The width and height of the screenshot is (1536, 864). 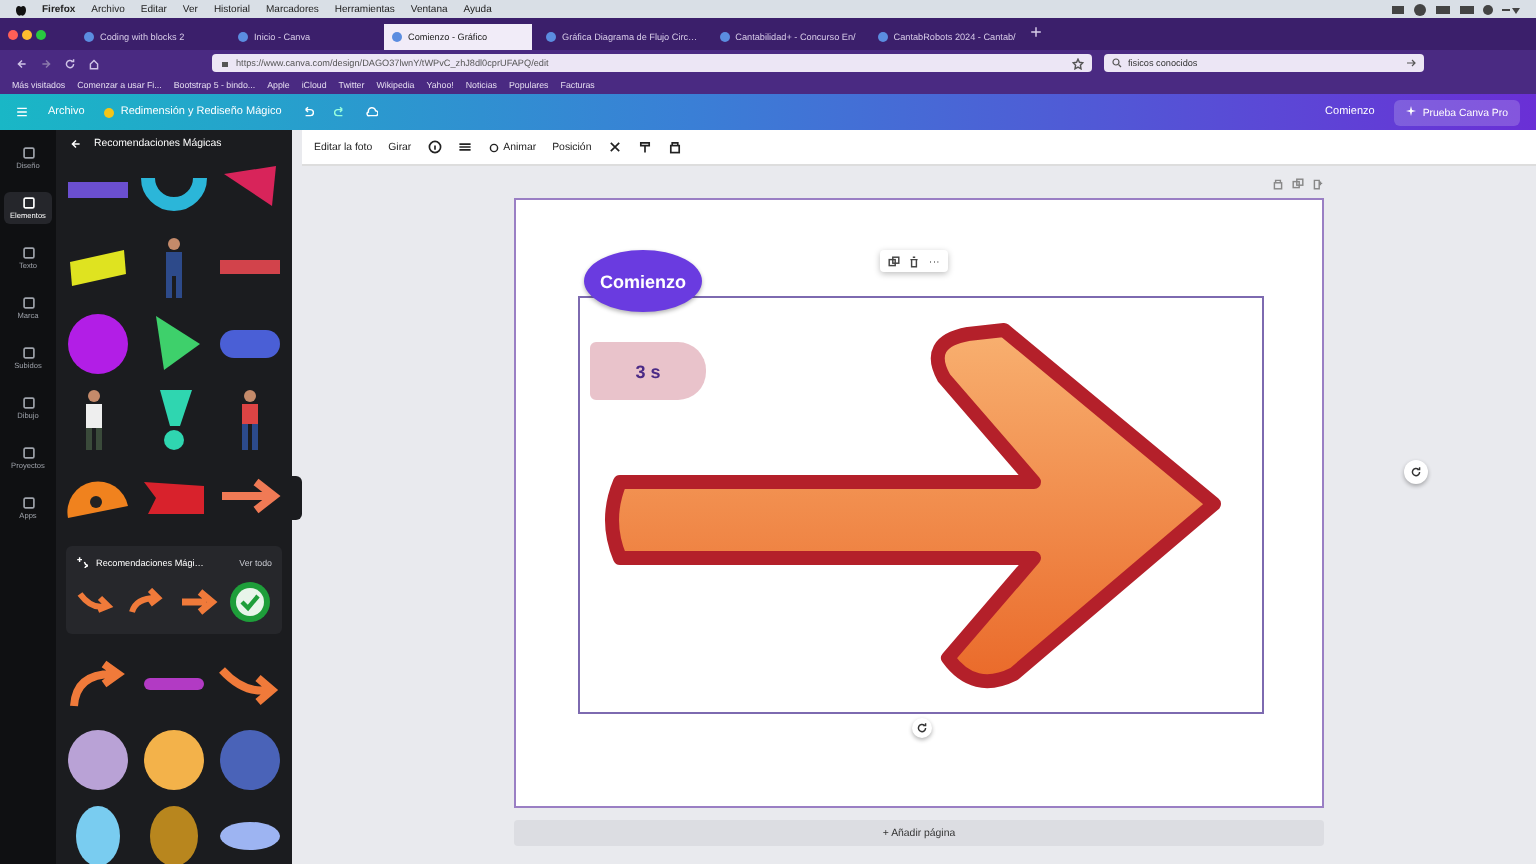 I want to click on crown-icon, so click(x=109, y=112).